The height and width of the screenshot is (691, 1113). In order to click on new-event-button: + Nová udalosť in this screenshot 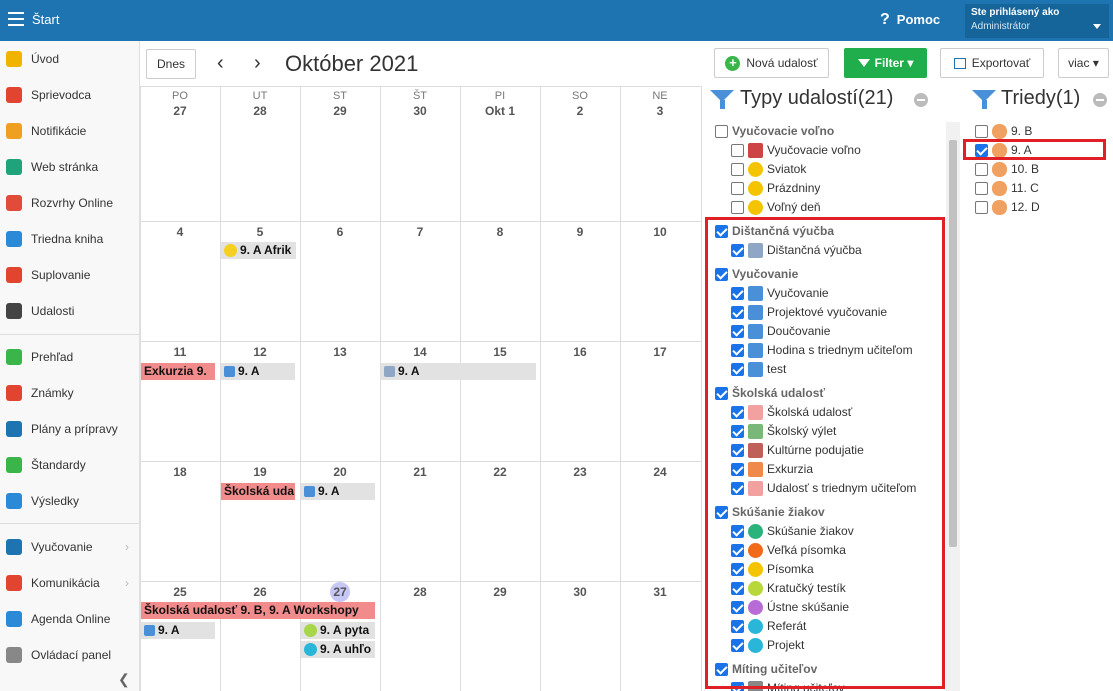, I will do `click(771, 63)`.